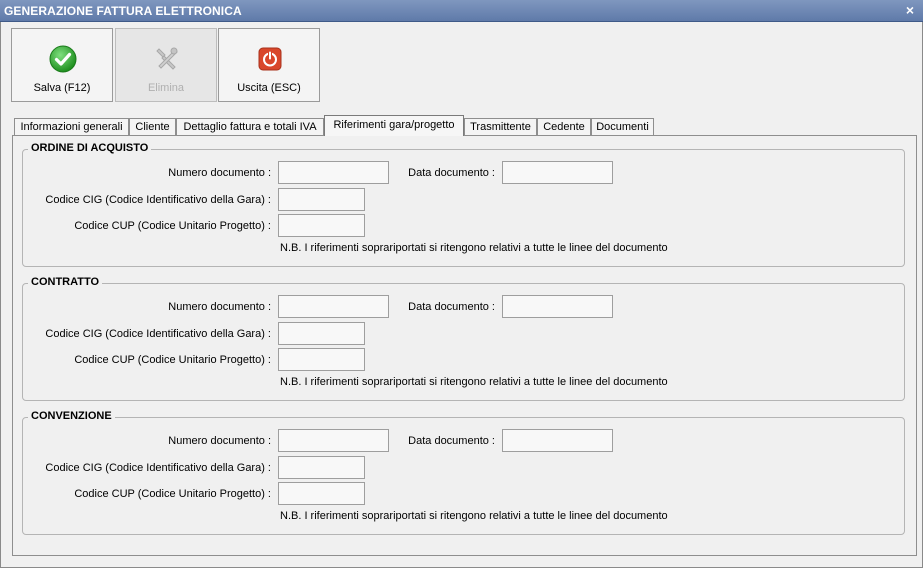  Describe the element at coordinates (333, 172) in the screenshot. I see `ordine-numero-documento-field` at that location.